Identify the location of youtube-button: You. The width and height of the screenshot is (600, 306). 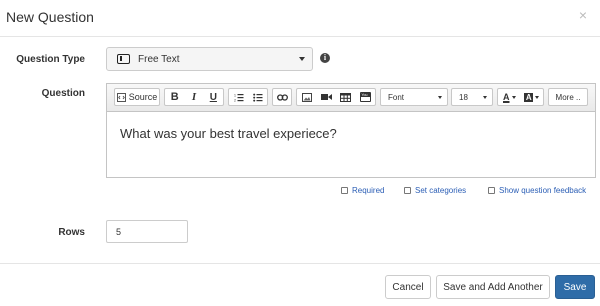
(366, 97).